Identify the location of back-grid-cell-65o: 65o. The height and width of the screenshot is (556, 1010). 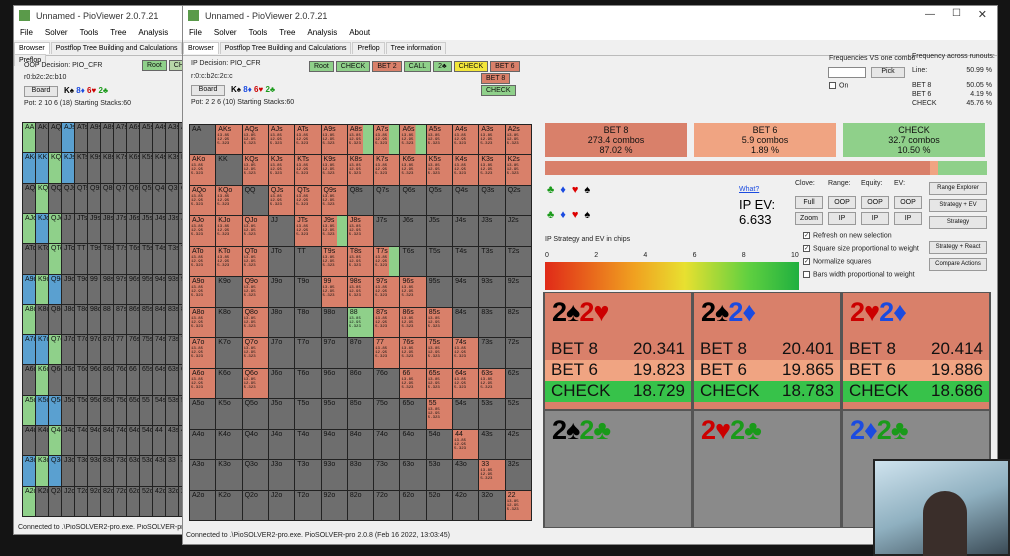
(133, 410).